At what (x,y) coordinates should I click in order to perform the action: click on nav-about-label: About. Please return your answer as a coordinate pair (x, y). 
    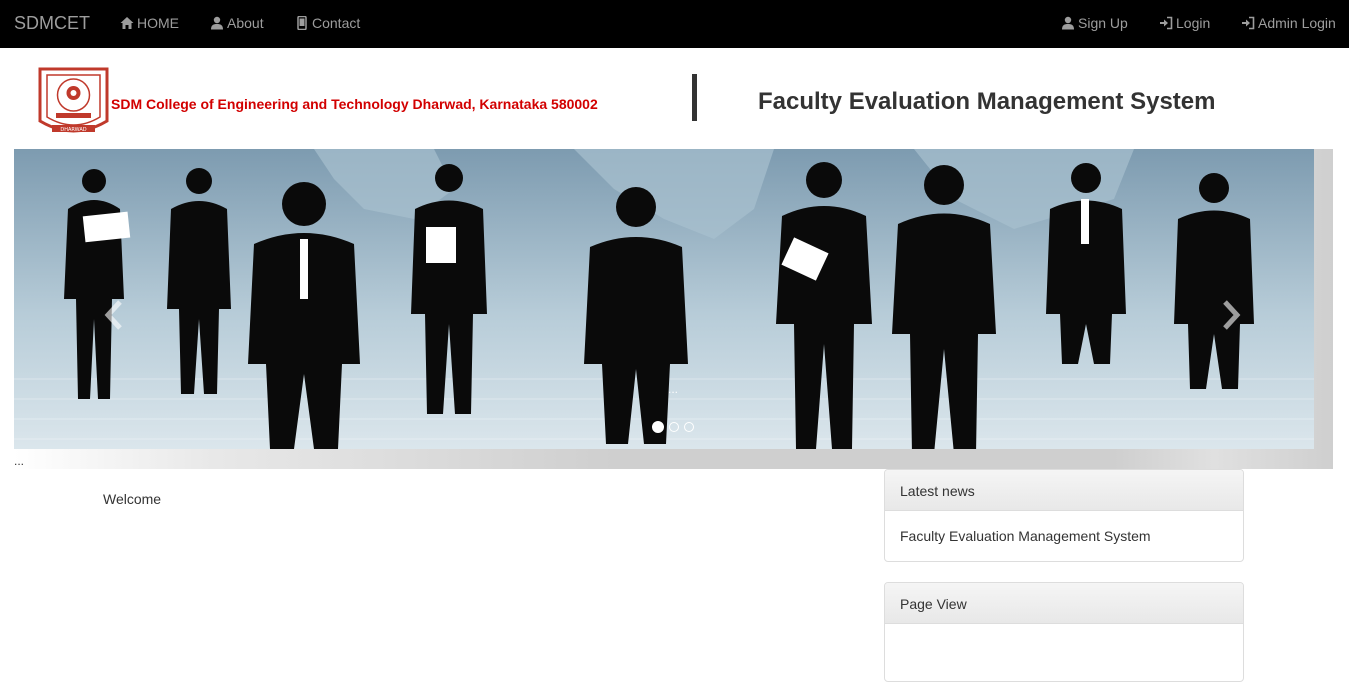
    Looking at the image, I should click on (245, 23).